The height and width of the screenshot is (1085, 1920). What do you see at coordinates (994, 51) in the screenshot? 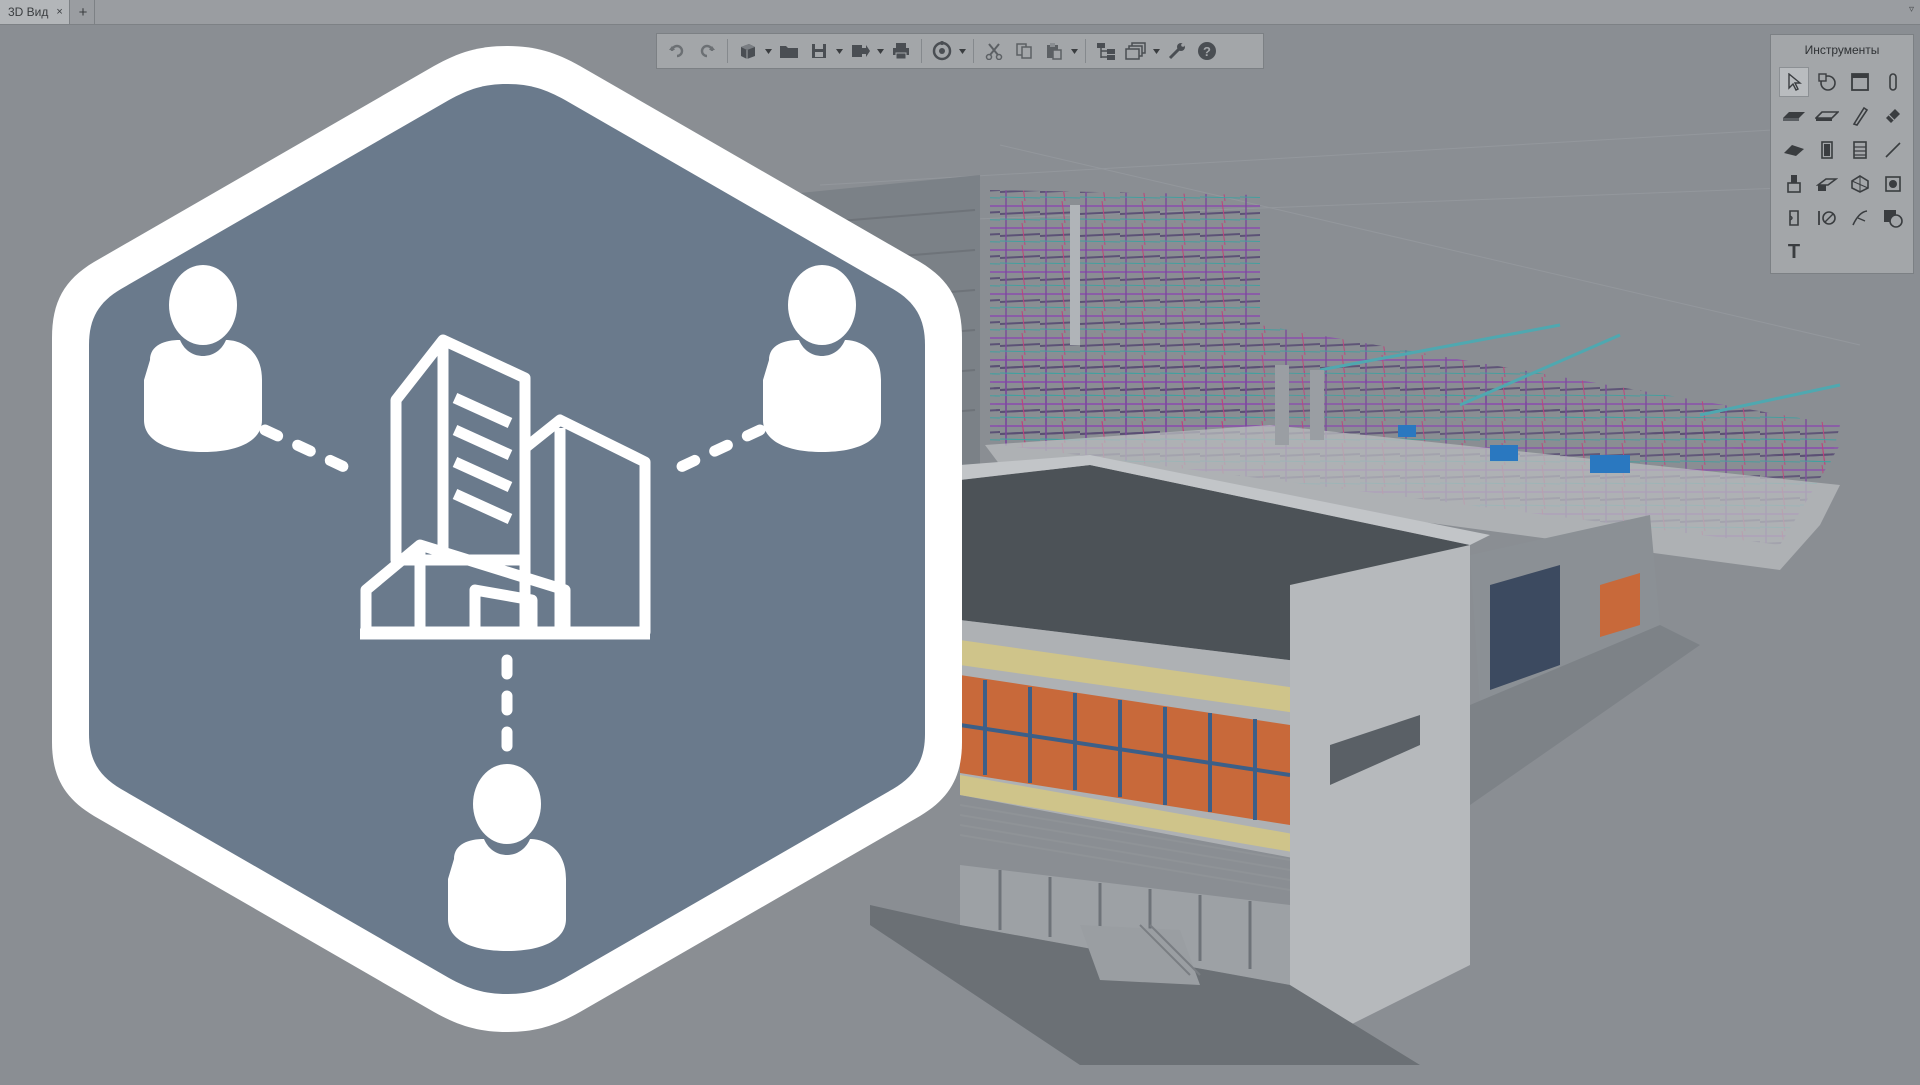
I see `cut-icon` at bounding box center [994, 51].